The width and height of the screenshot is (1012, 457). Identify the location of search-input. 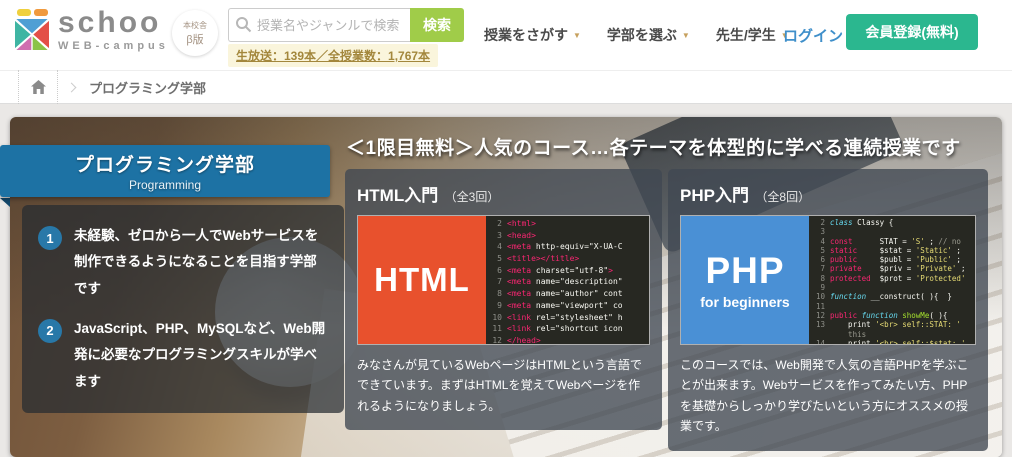
(319, 25).